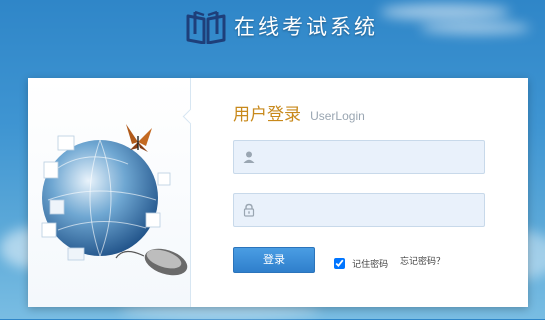 This screenshot has height=320, width=545. Describe the element at coordinates (370, 265) in the screenshot. I see `remember-label: 记住密码` at that location.